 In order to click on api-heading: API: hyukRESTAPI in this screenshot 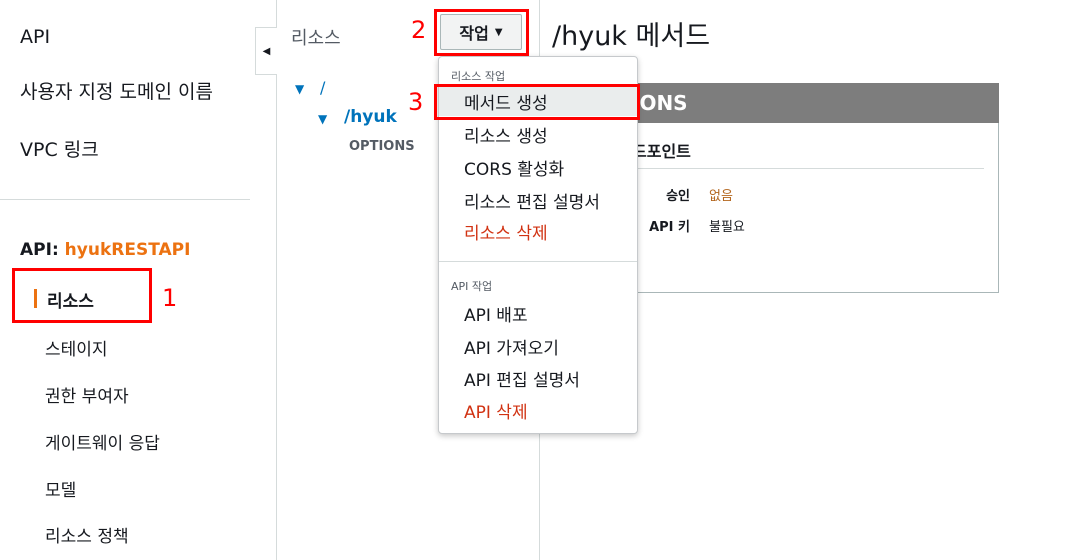, I will do `click(105, 250)`.